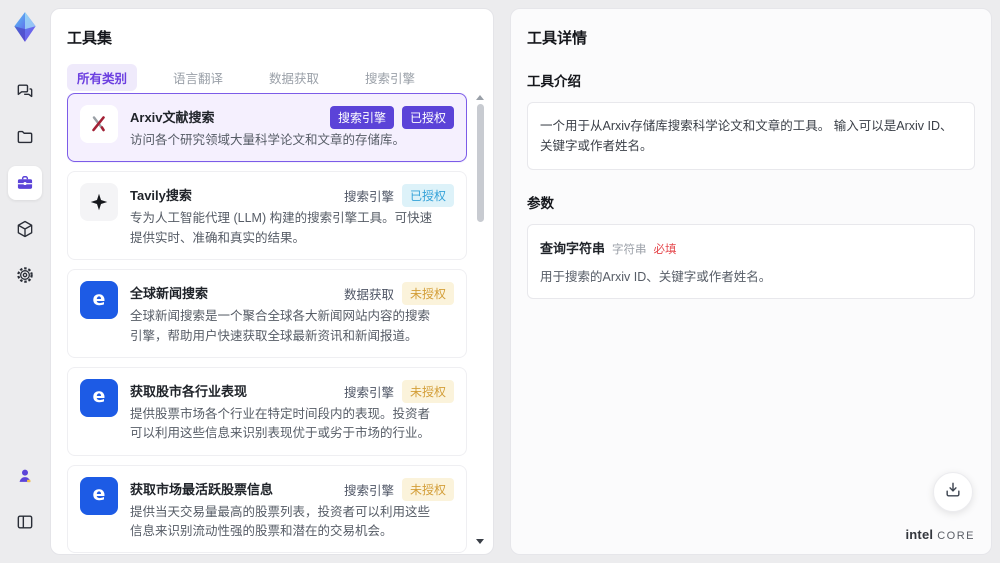 The image size is (1000, 563). What do you see at coordinates (557, 38) in the screenshot?
I see `detail-title: 工具详情` at bounding box center [557, 38].